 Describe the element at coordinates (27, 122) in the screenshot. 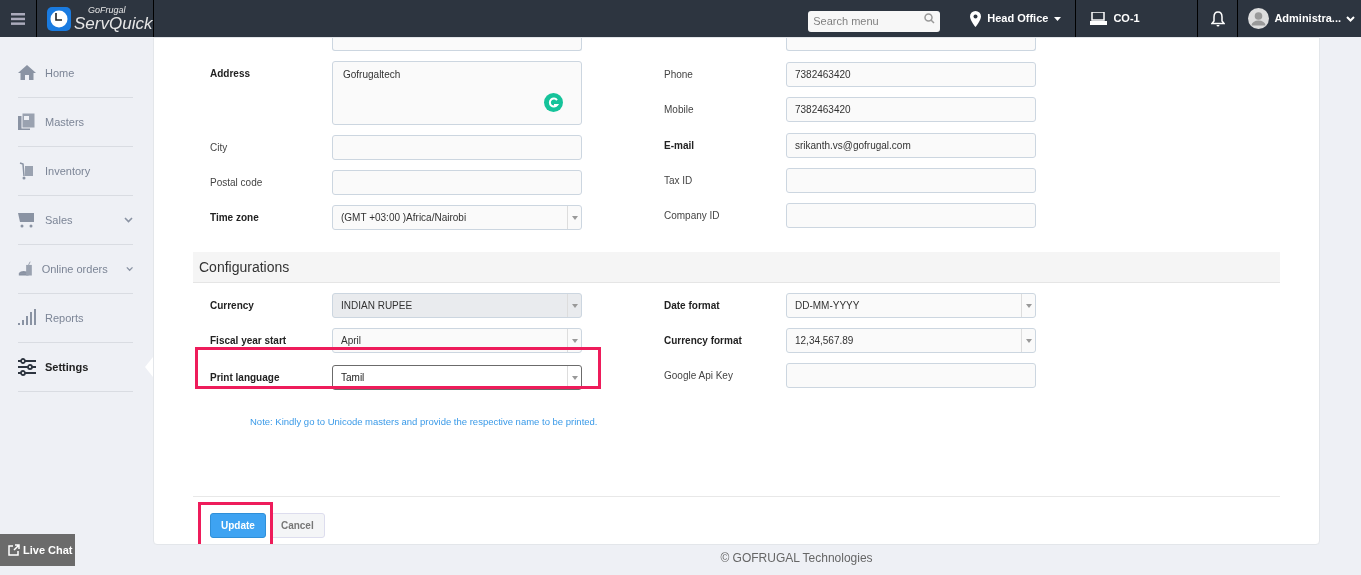

I see `documents-icon` at that location.